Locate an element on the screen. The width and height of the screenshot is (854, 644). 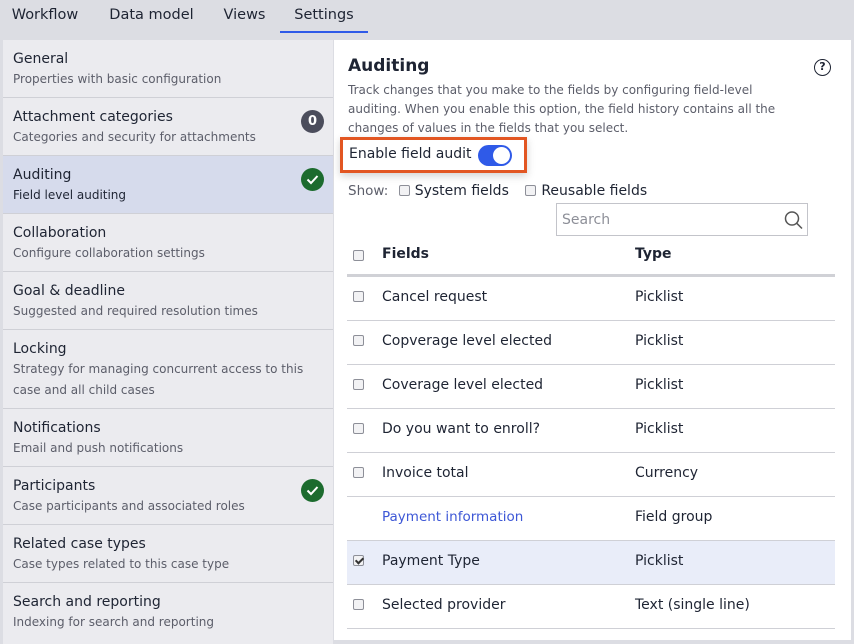
search-icon is located at coordinates (794, 220).